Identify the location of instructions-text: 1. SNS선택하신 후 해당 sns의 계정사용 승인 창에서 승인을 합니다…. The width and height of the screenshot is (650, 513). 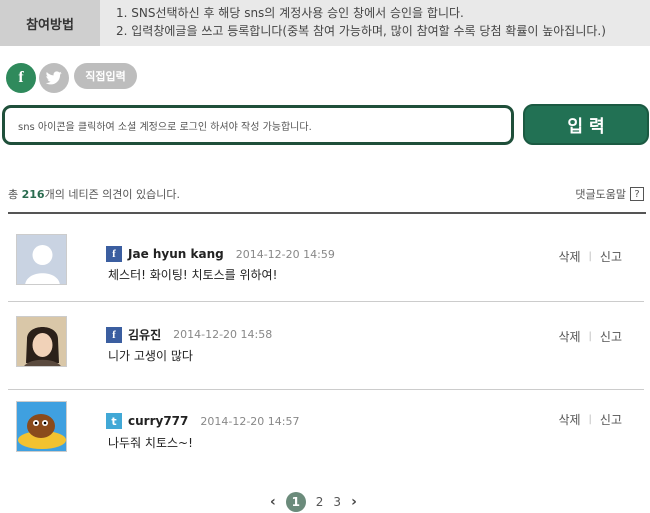
(361, 22).